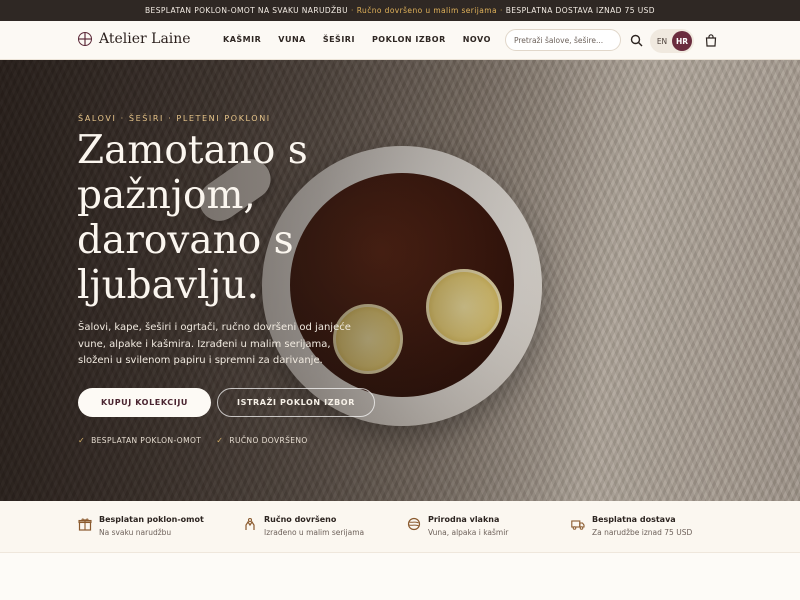 The width and height of the screenshot is (800, 600). What do you see at coordinates (339, 39) in the screenshot?
I see `nav-item-hats: ŠEŠIRI` at bounding box center [339, 39].